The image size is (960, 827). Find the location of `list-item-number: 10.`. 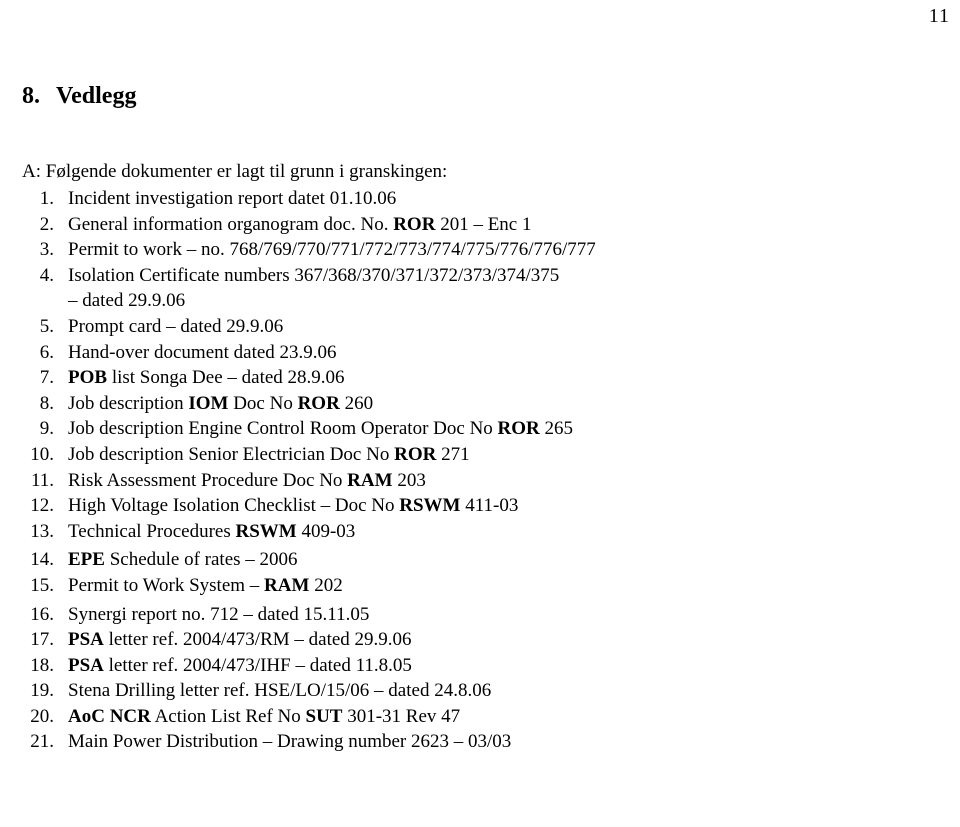

list-item-number: 10. is located at coordinates (42, 454).